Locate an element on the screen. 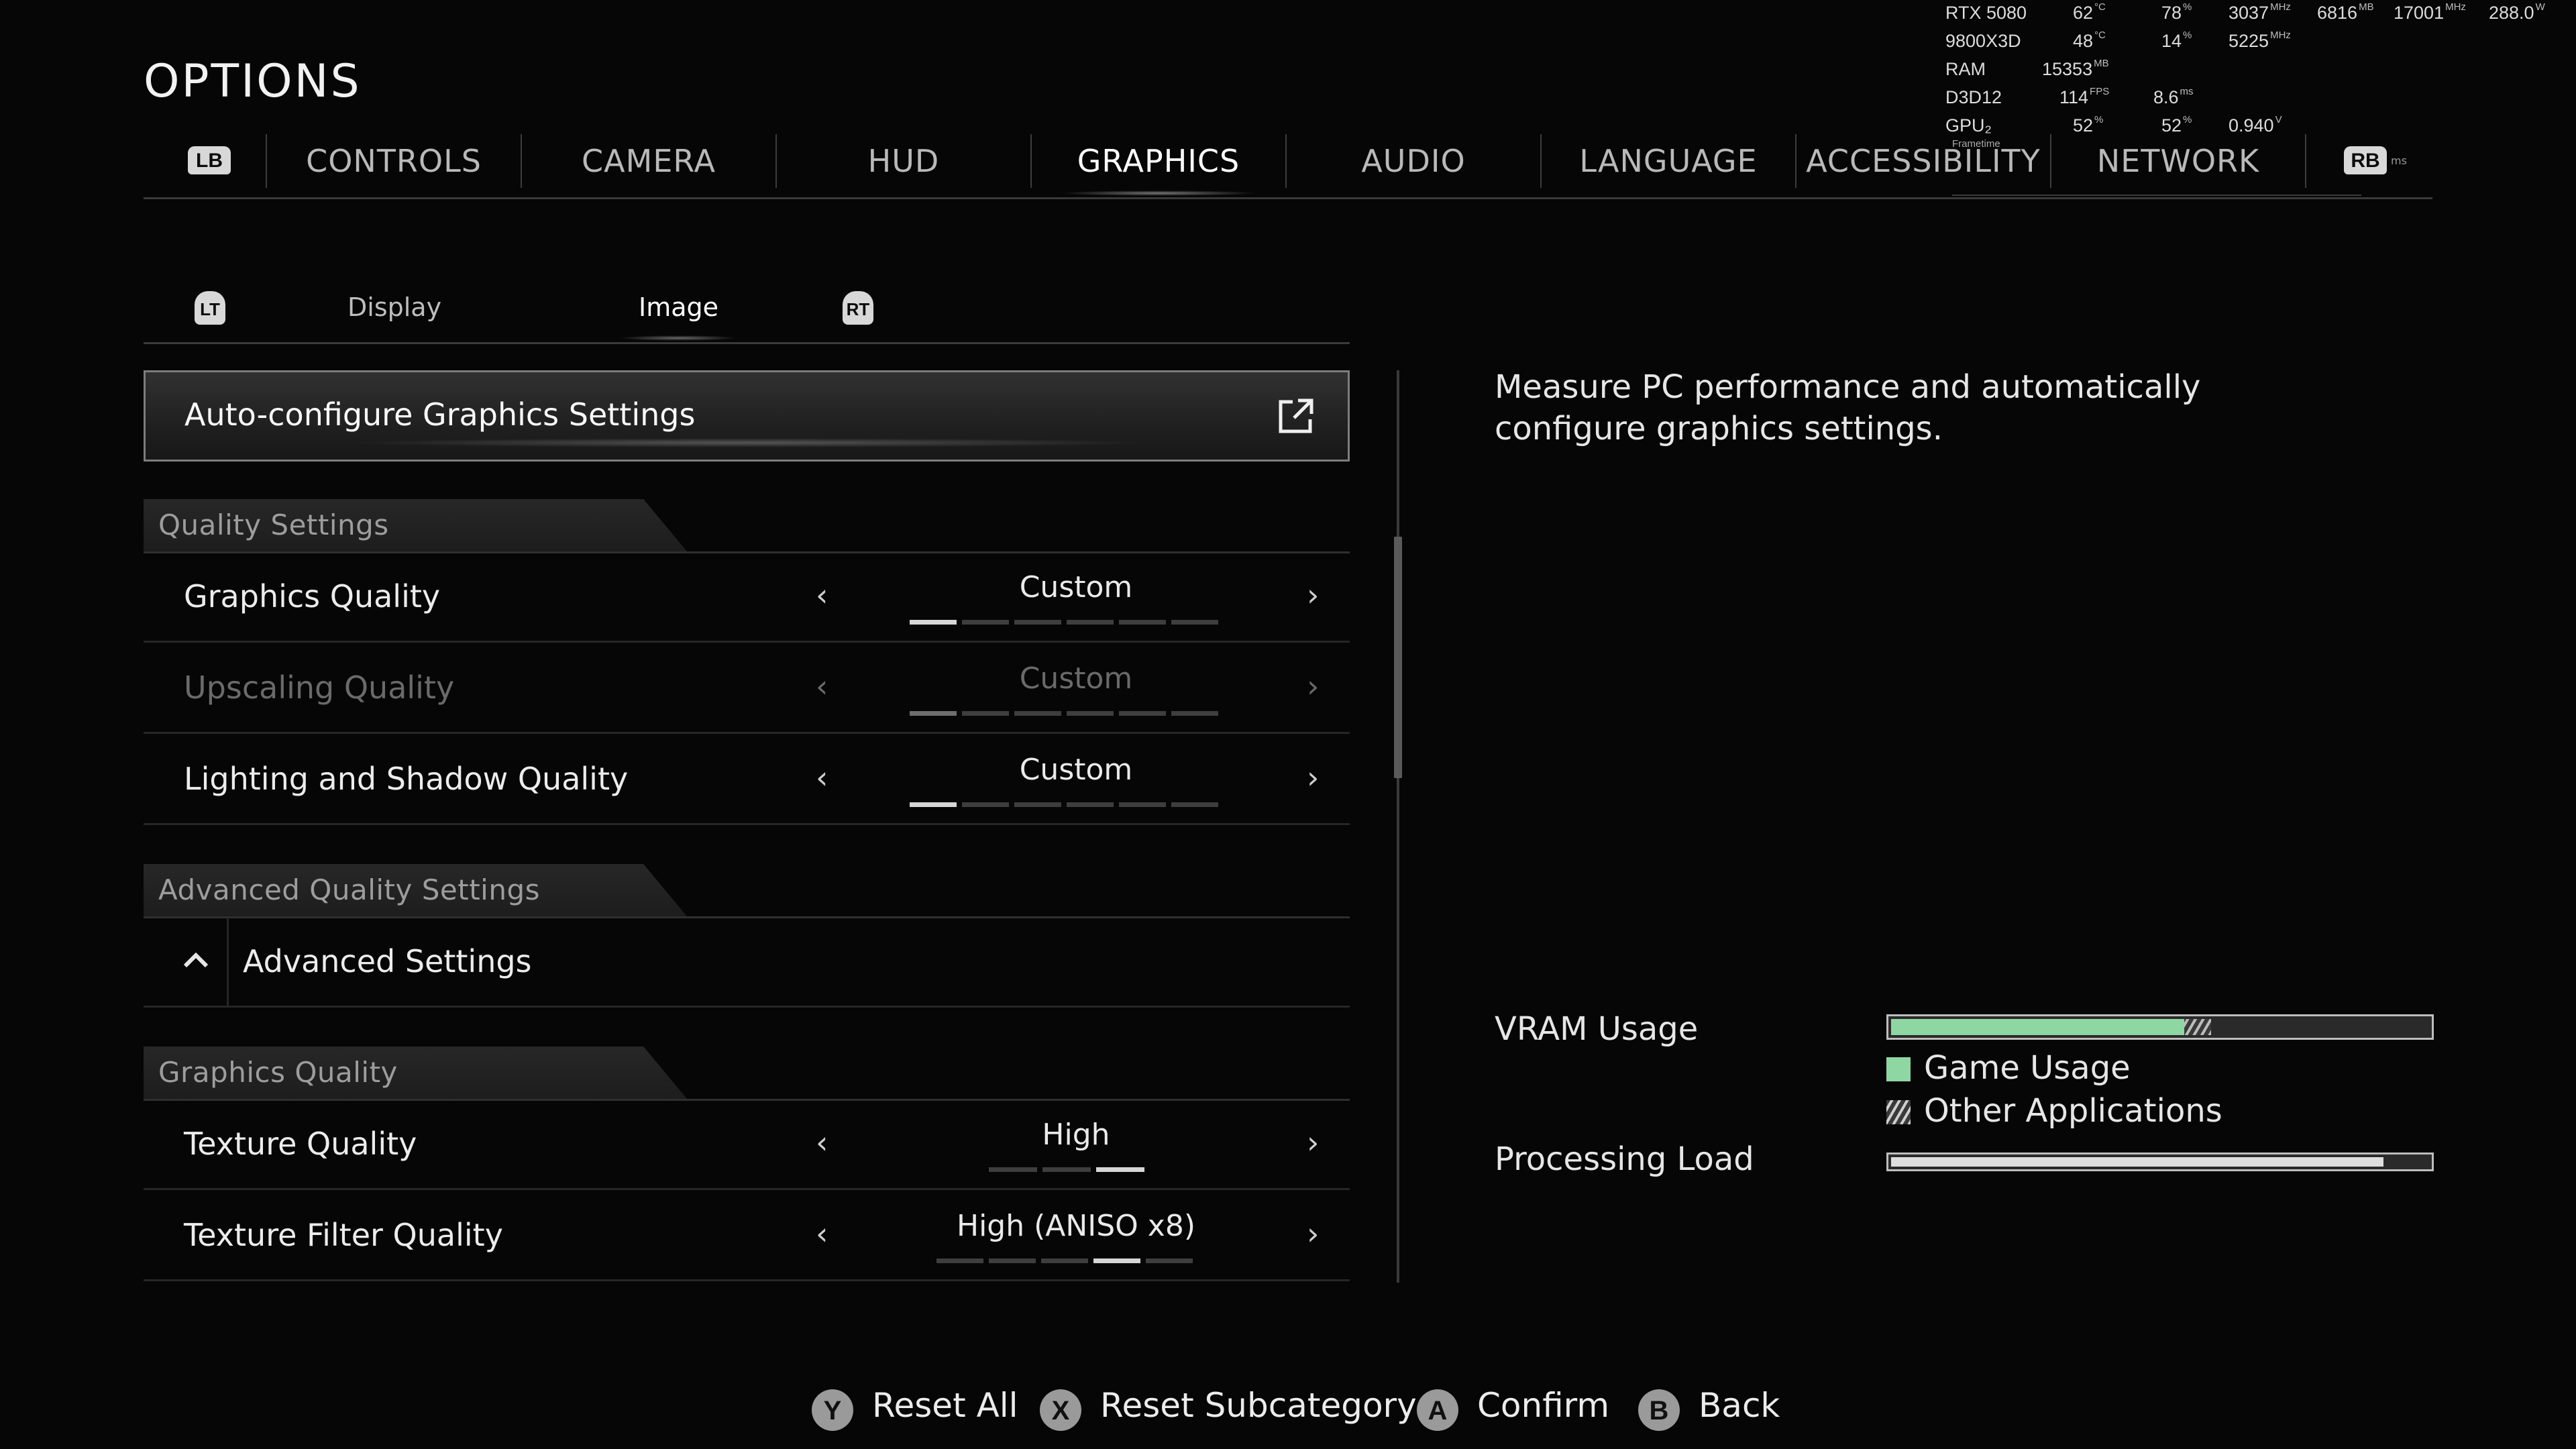 This screenshot has height=1449, width=2576. tab-network: NETWORK is located at coordinates (2178, 161).